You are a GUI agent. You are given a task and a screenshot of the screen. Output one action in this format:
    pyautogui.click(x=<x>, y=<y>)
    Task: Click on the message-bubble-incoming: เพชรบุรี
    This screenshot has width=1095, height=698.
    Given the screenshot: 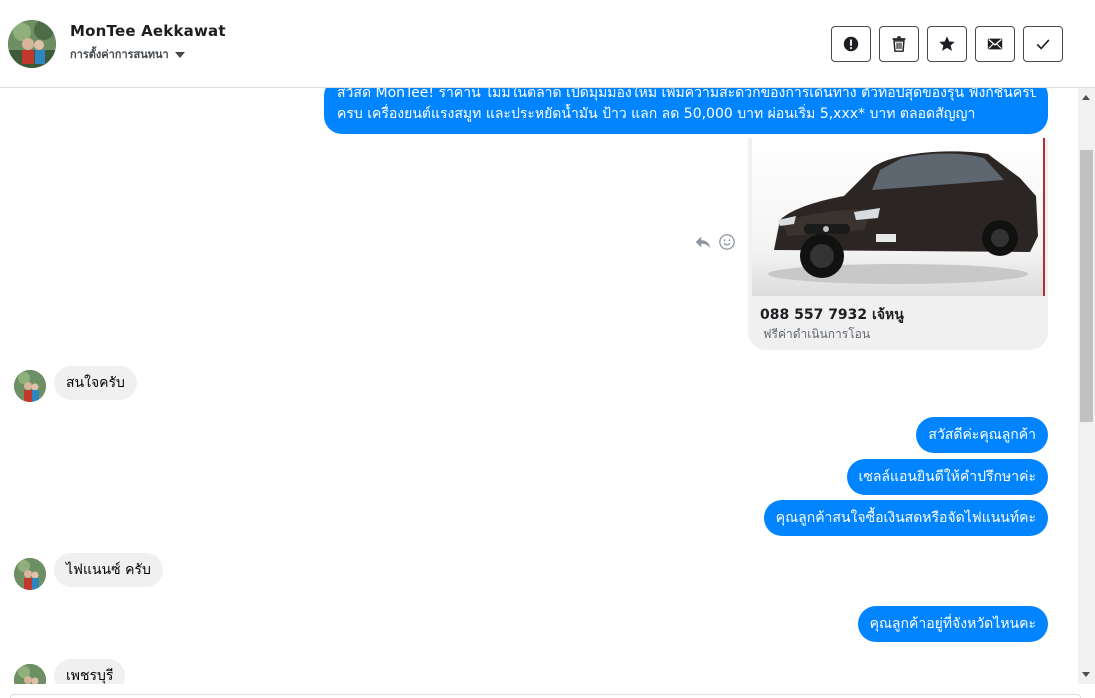 What is the action you would take?
    pyautogui.click(x=90, y=671)
    